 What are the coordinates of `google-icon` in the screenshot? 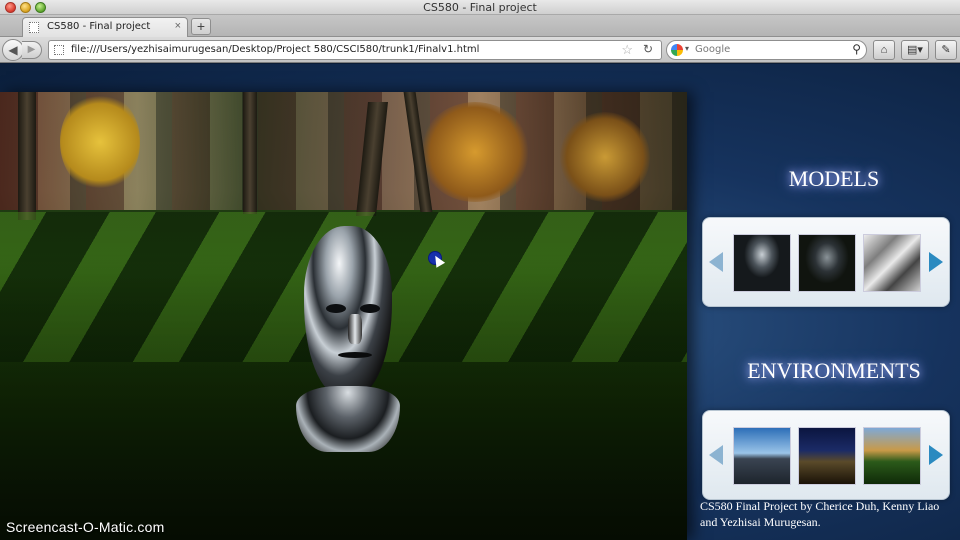 It's located at (677, 50).